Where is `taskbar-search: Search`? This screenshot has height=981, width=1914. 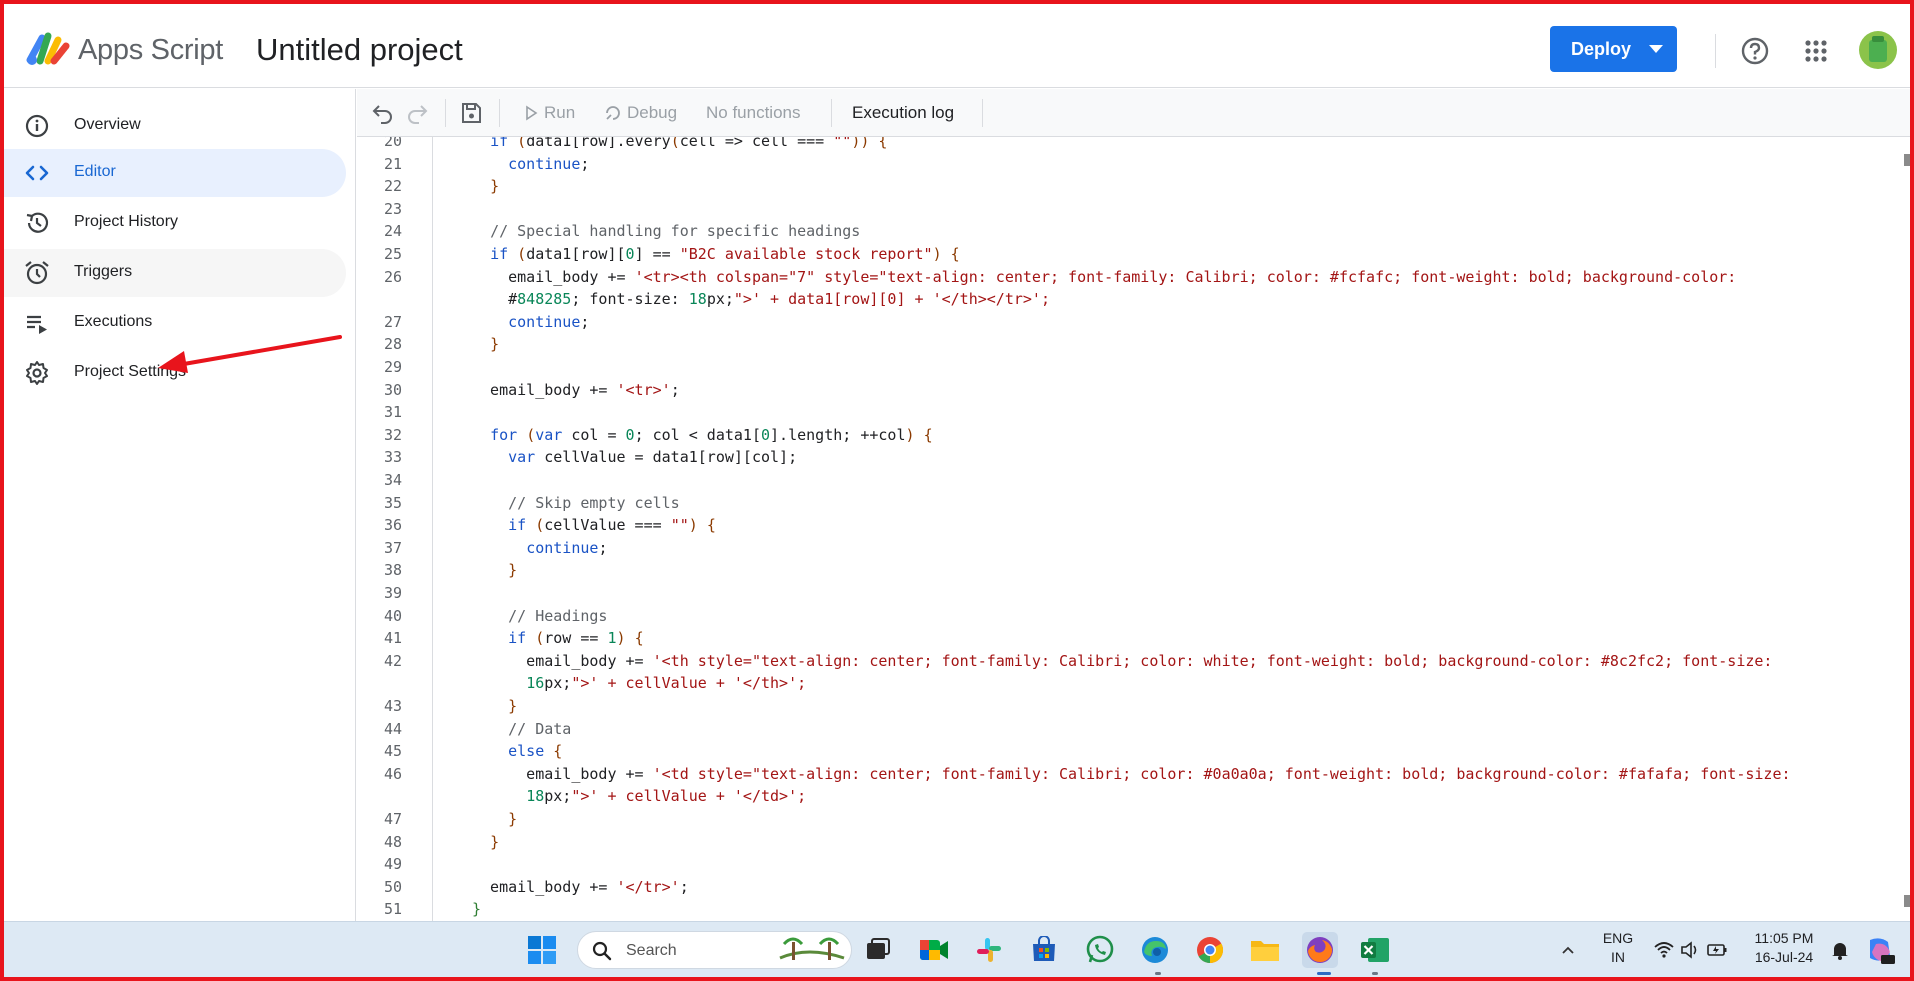 taskbar-search: Search is located at coordinates (714, 950).